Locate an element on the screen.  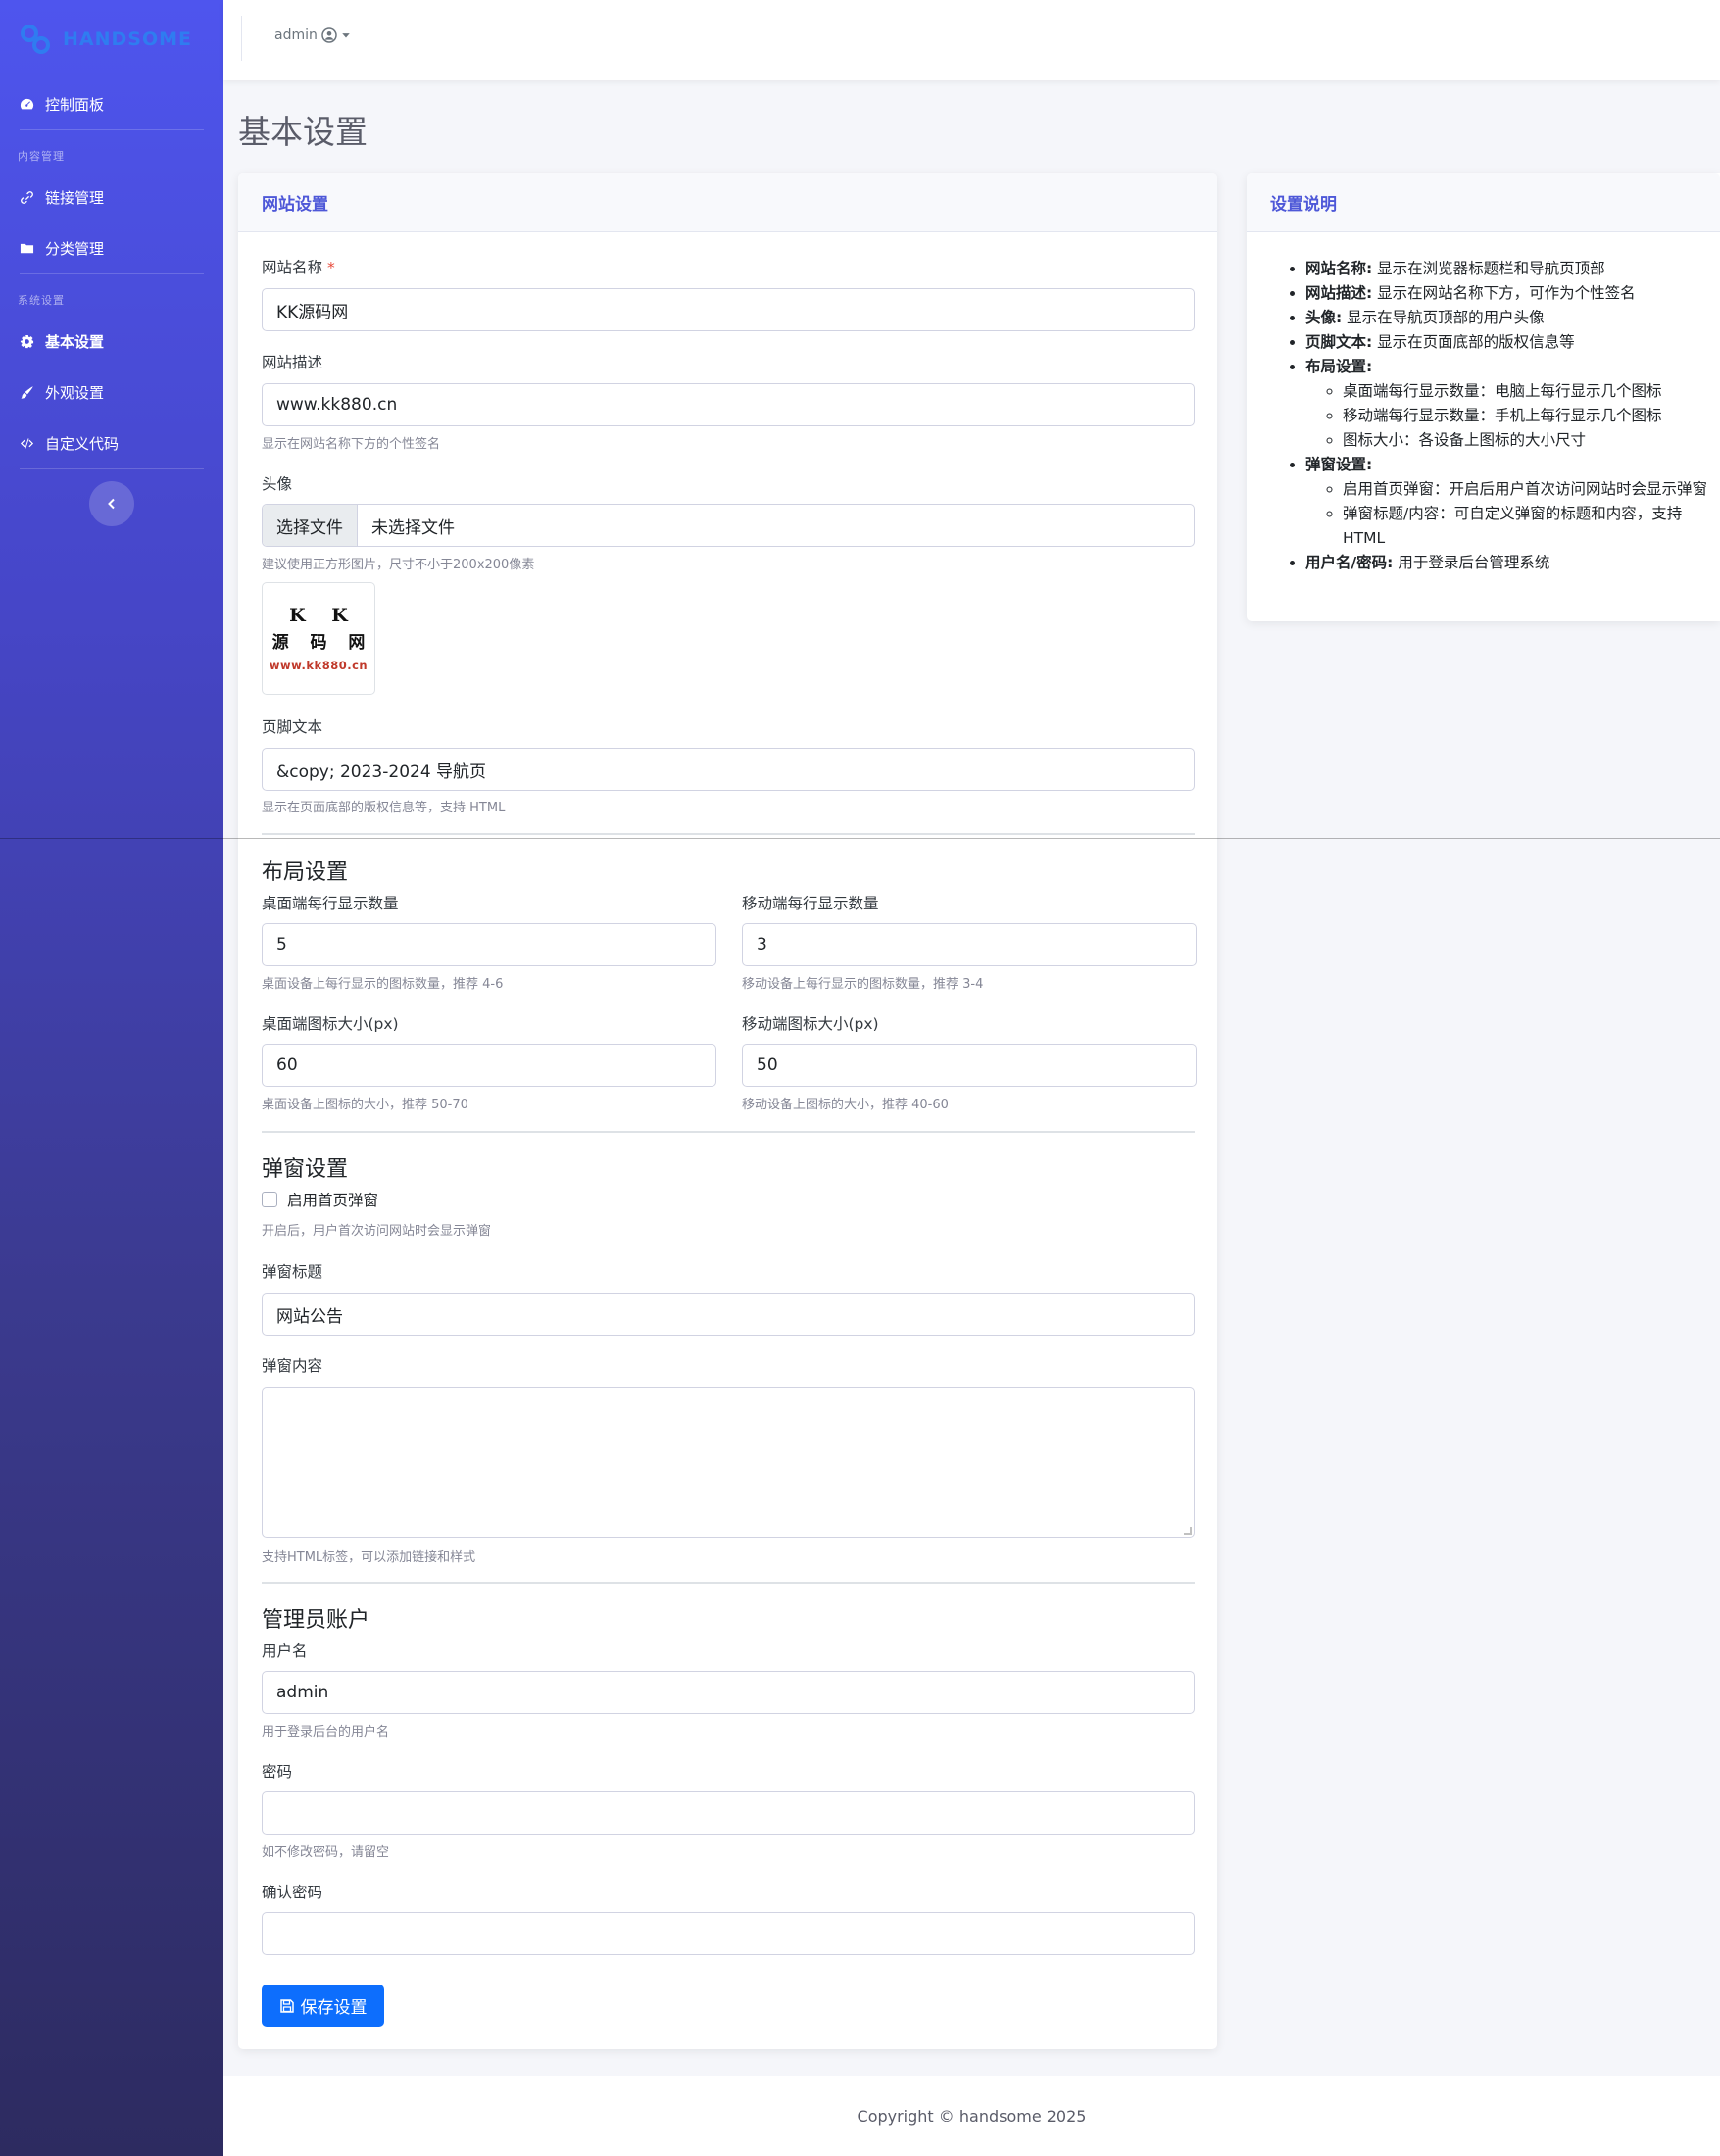
brand: HANDSOME is located at coordinates (112, 39).